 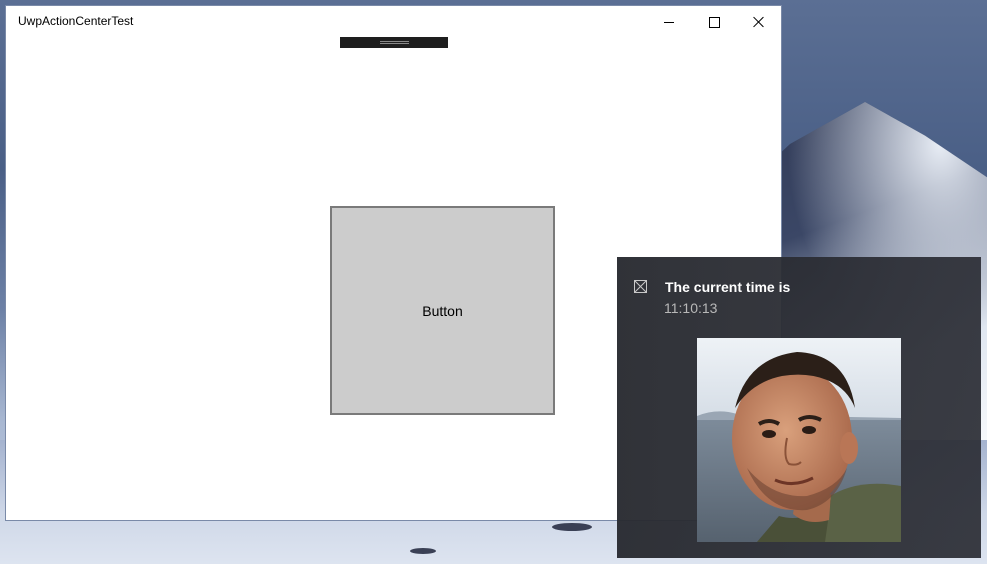 What do you see at coordinates (393, 22) in the screenshot?
I see `title-bar: UwpActionCenterTest` at bounding box center [393, 22].